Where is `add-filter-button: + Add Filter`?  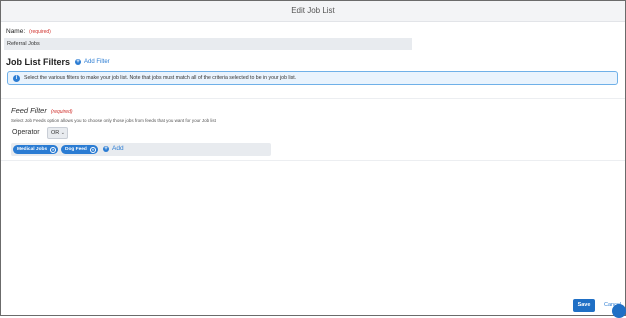 add-filter-button: + Add Filter is located at coordinates (92, 62).